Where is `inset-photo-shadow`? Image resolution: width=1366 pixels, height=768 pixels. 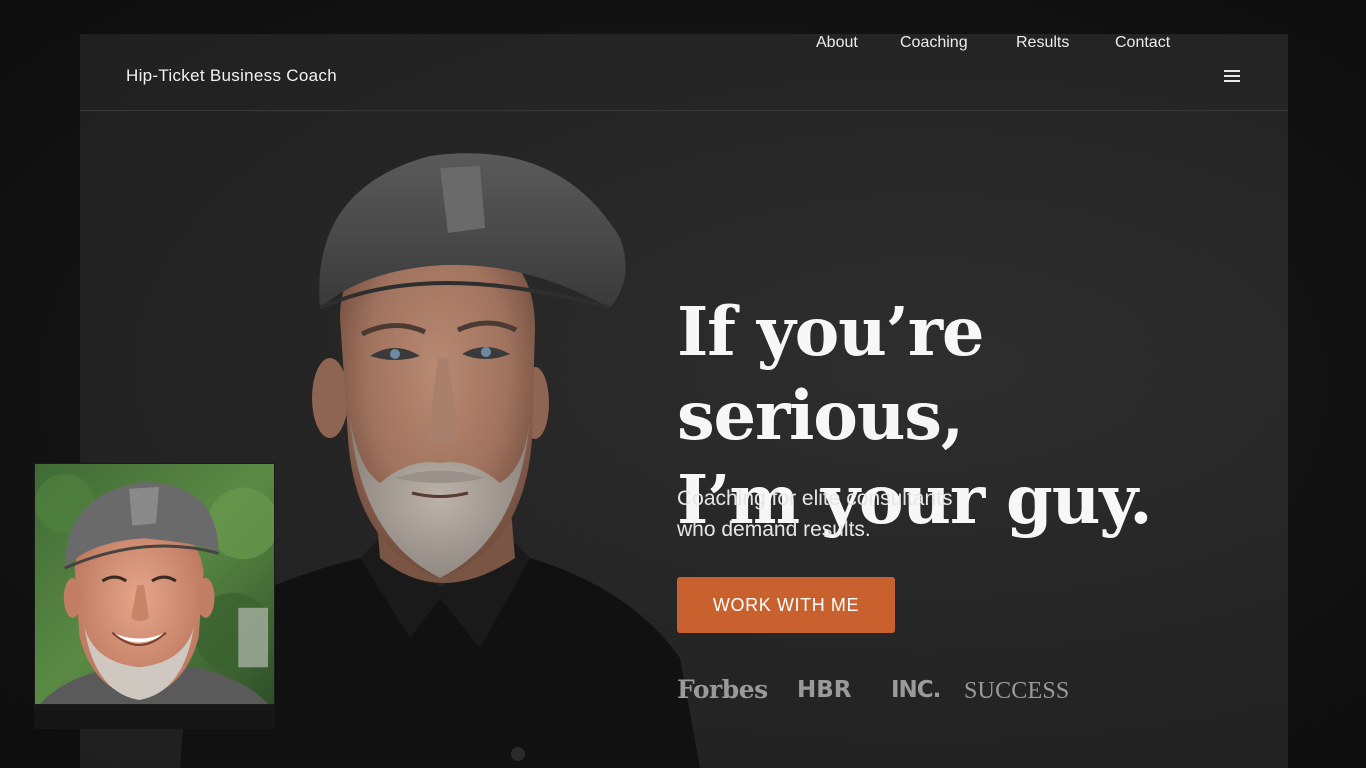 inset-photo-shadow is located at coordinates (154, 717).